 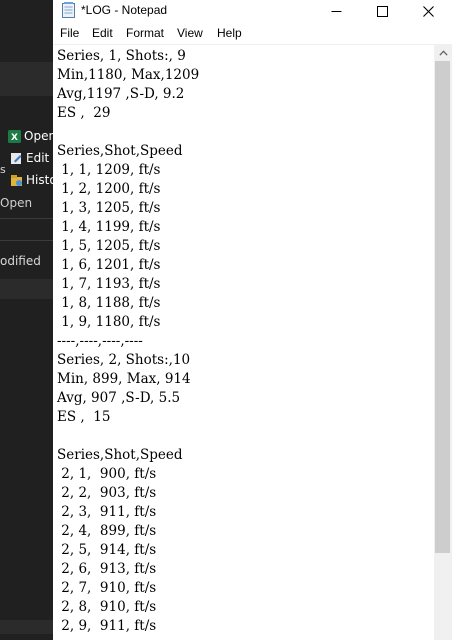 I want to click on close-button, so click(x=428, y=11).